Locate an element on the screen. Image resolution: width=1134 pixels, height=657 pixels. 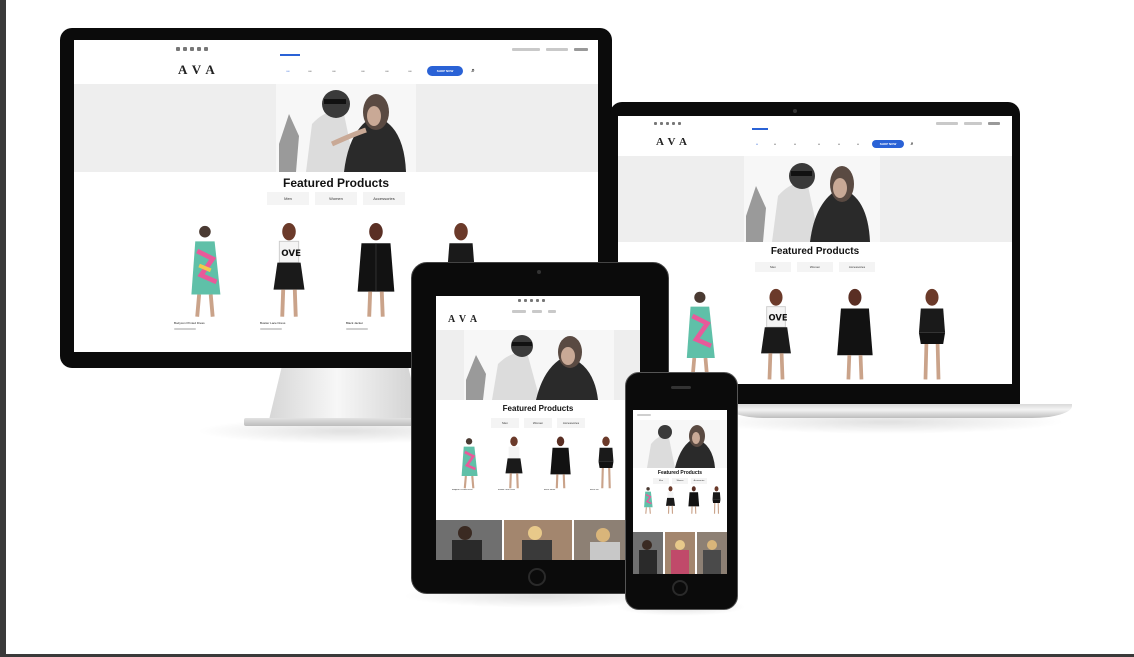
nav-elements: ••• is located at coordinates (363, 71).